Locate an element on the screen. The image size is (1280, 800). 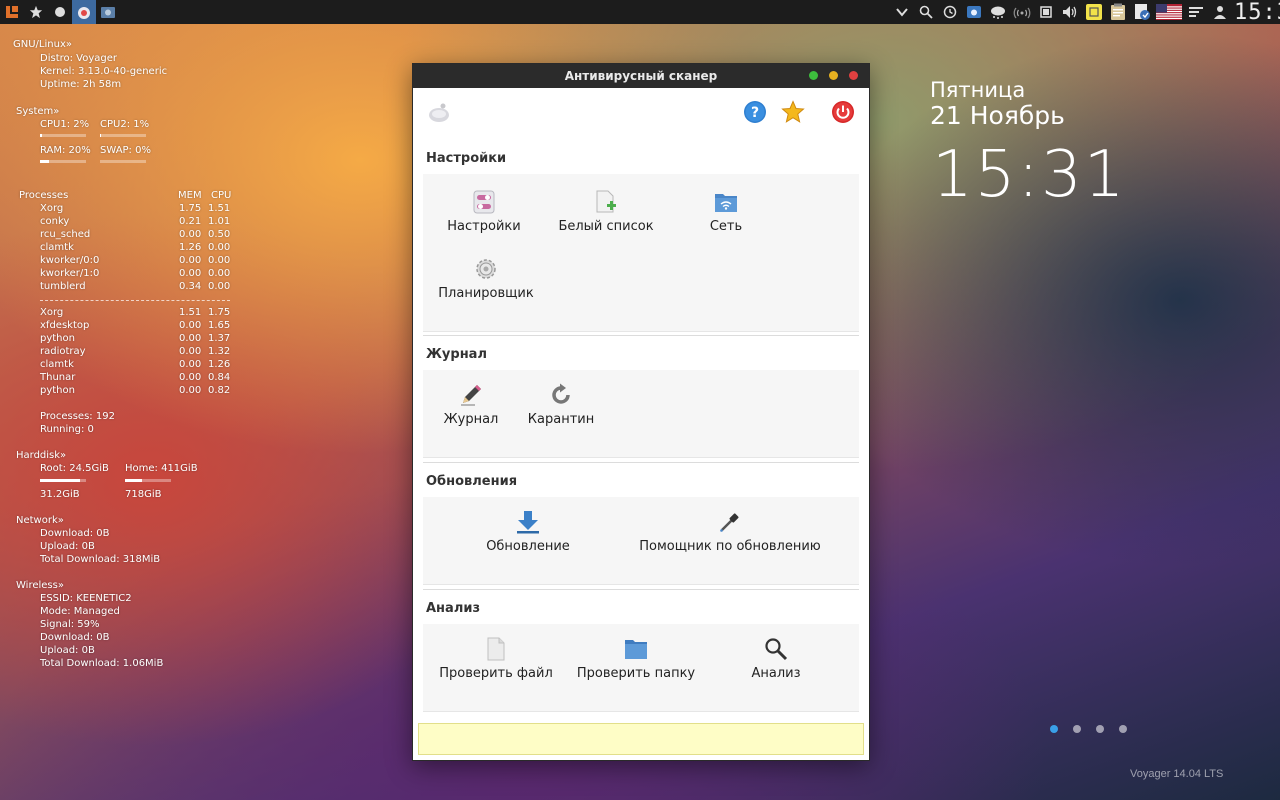
conky-system-header: System» is located at coordinates (38, 111).